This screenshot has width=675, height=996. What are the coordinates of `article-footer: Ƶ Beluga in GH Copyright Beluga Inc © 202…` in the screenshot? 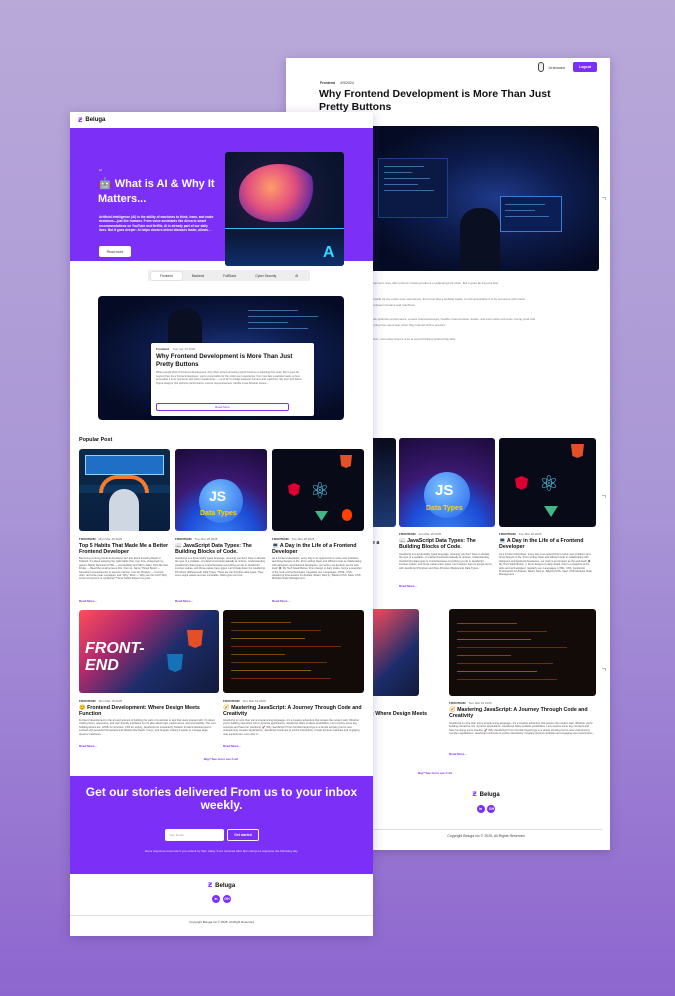 It's located at (486, 814).